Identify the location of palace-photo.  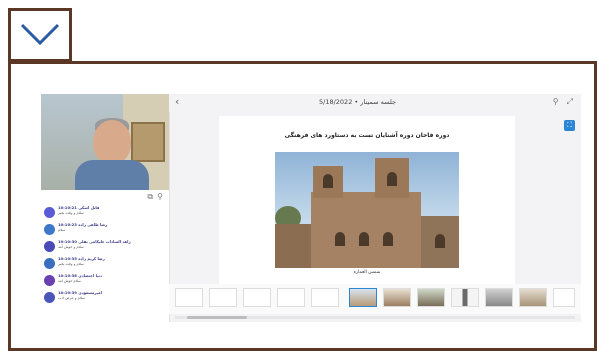
(367, 210).